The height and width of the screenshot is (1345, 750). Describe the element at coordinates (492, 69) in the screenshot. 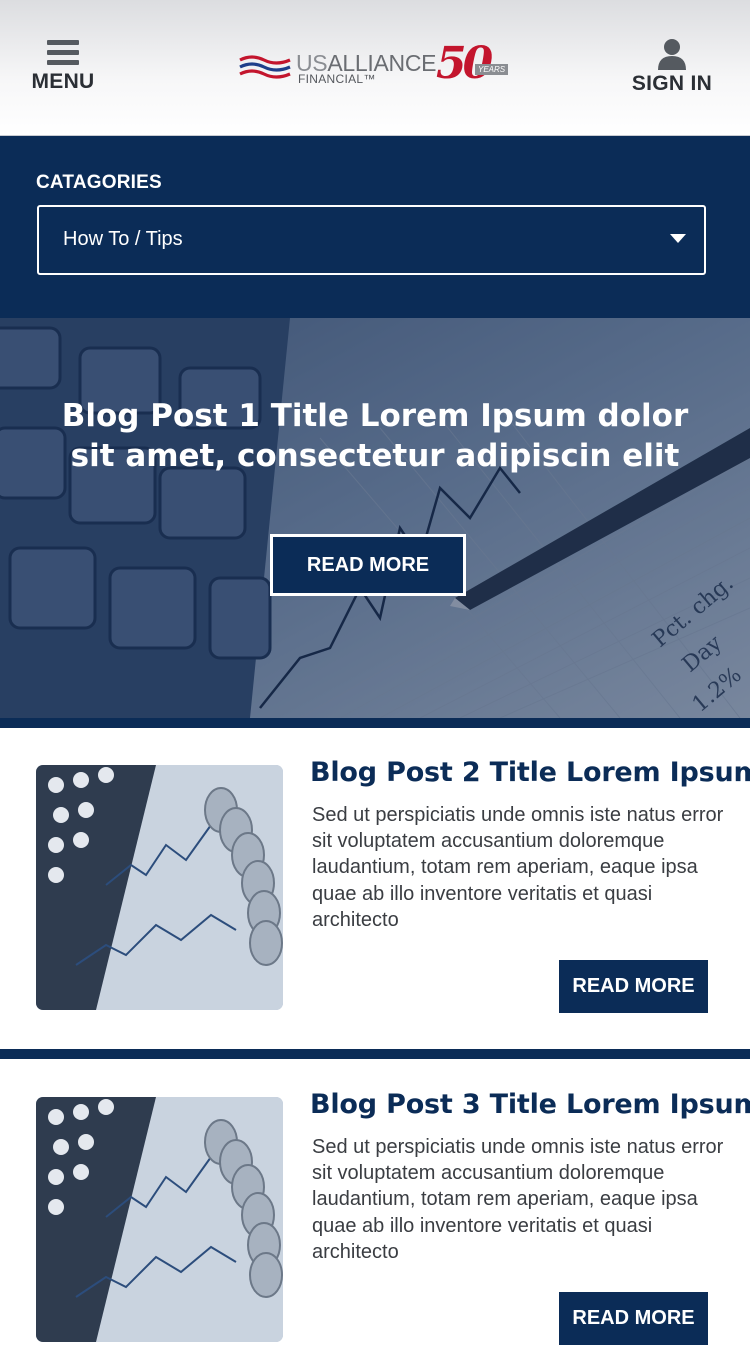

I see `anniversary-years: YEARS` at that location.